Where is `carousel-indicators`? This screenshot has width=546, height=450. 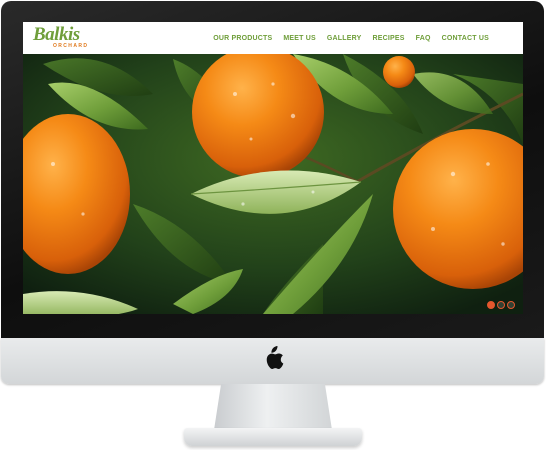
carousel-indicators is located at coordinates (500, 305).